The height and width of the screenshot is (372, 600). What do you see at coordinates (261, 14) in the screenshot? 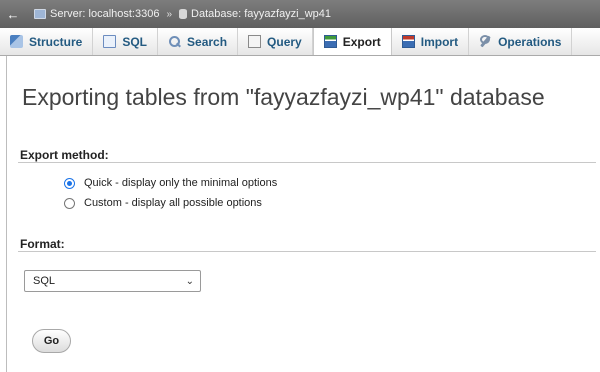
I see `breadcrumb-database-link: Database: fayyazfayzi_wp41` at bounding box center [261, 14].